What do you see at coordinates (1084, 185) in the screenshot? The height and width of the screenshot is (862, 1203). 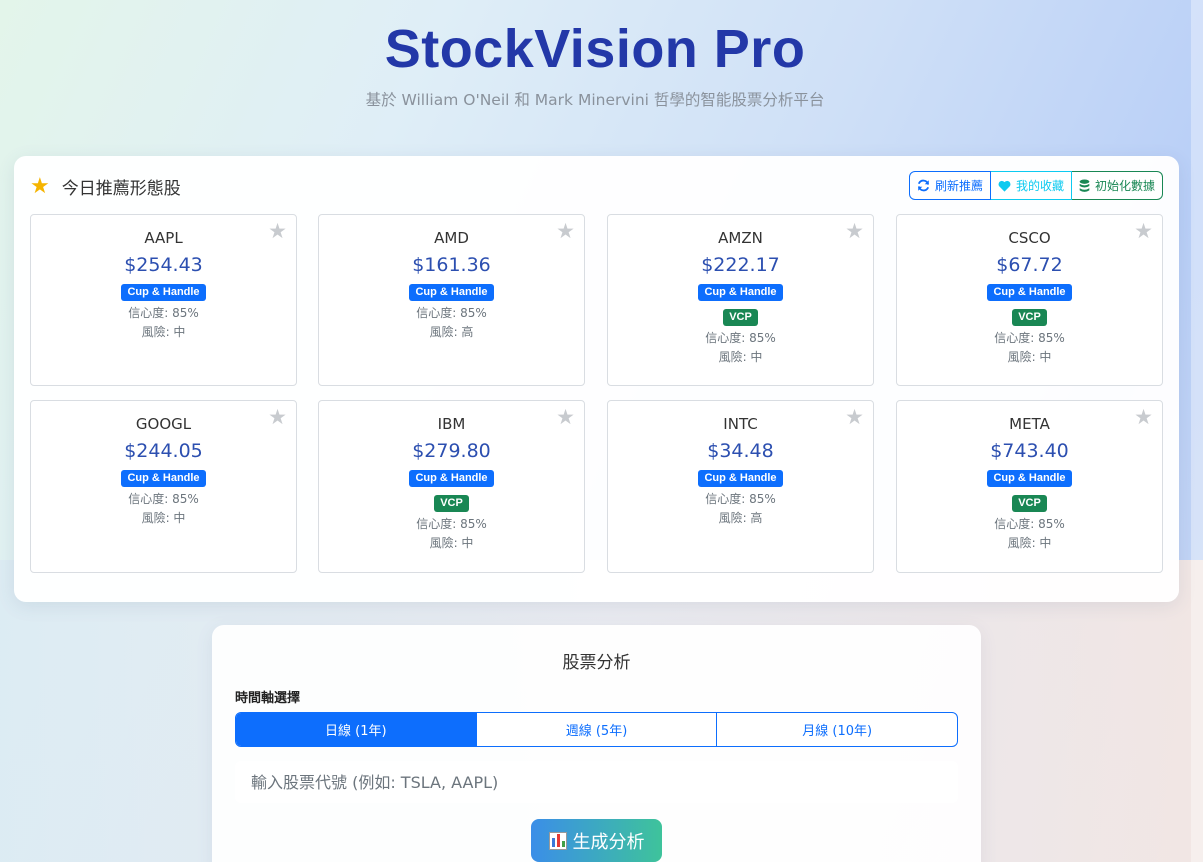 I see `database-icon` at bounding box center [1084, 185].